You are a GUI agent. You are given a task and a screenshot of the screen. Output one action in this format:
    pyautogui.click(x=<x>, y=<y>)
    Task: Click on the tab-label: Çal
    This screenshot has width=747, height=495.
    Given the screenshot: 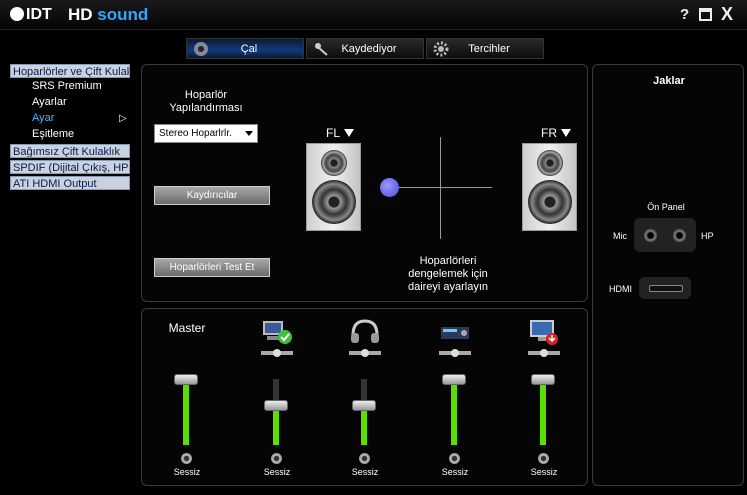 What is the action you would take?
    pyautogui.click(x=249, y=48)
    